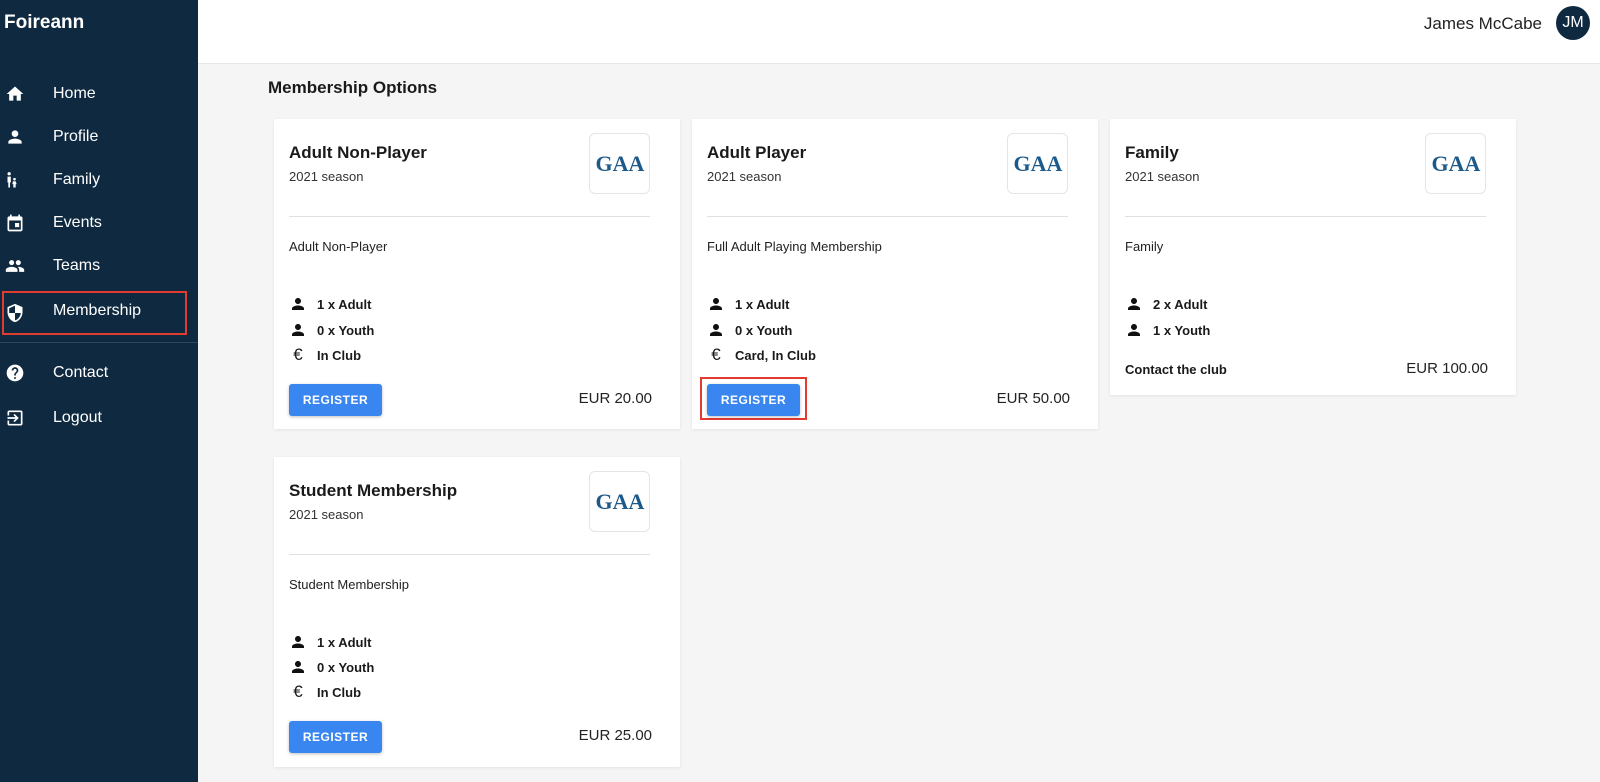 This screenshot has width=1600, height=782. I want to click on sidebar-divider, so click(99, 342).